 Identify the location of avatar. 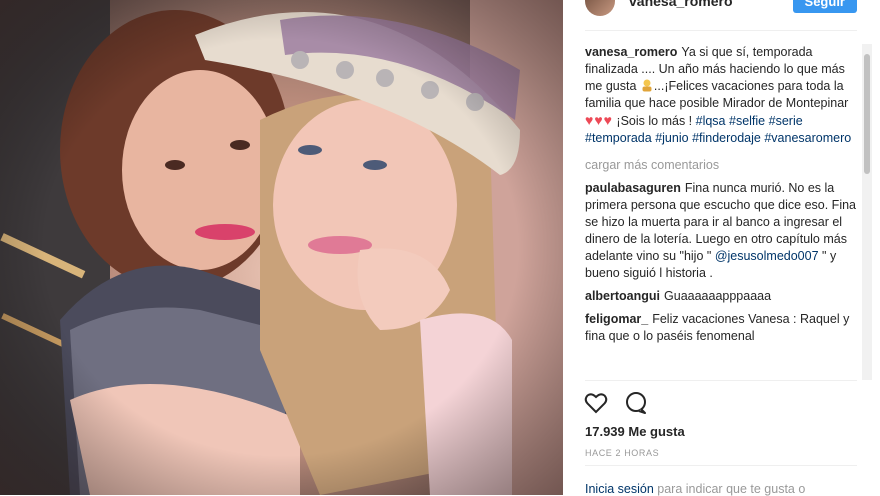
(600, 8).